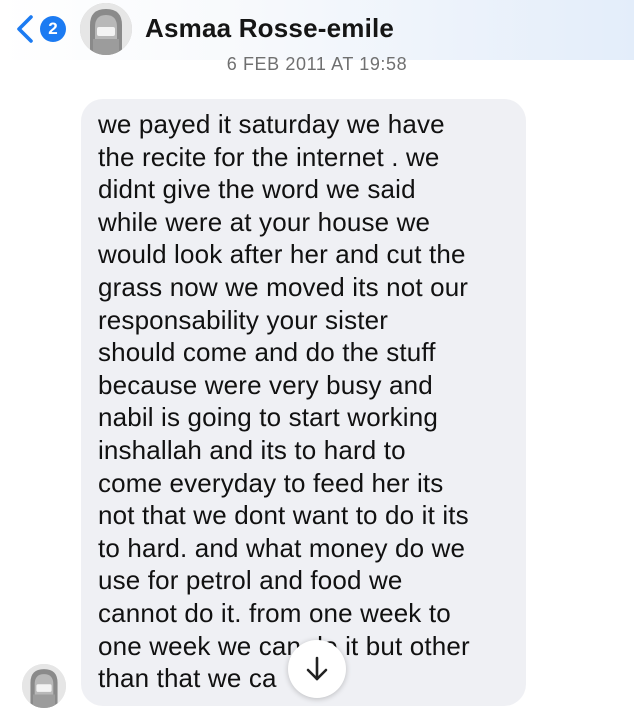 The image size is (634, 725). I want to click on scroll-to-bottom-button, so click(317, 669).